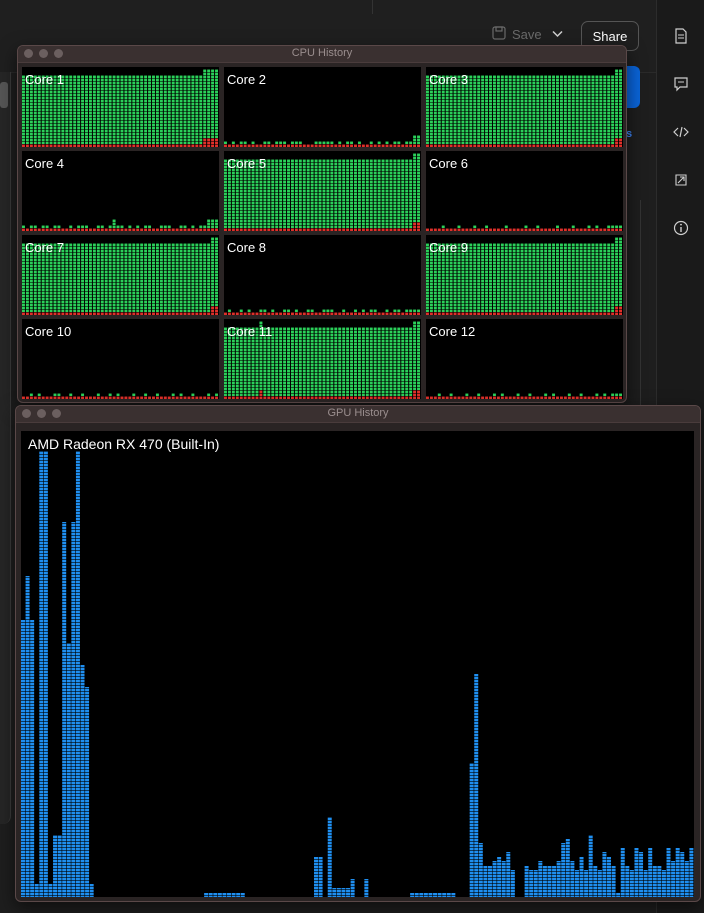  What do you see at coordinates (120, 359) in the screenshot?
I see `core-history-cell: Core 10` at bounding box center [120, 359].